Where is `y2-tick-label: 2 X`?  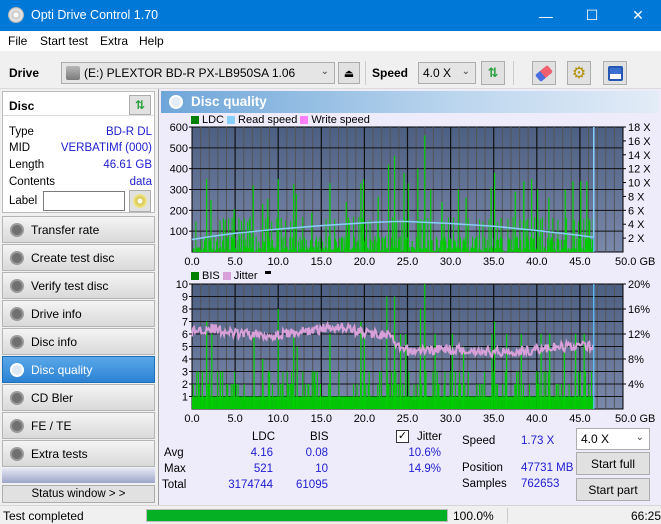
y2-tick-label: 2 X is located at coordinates (636, 239).